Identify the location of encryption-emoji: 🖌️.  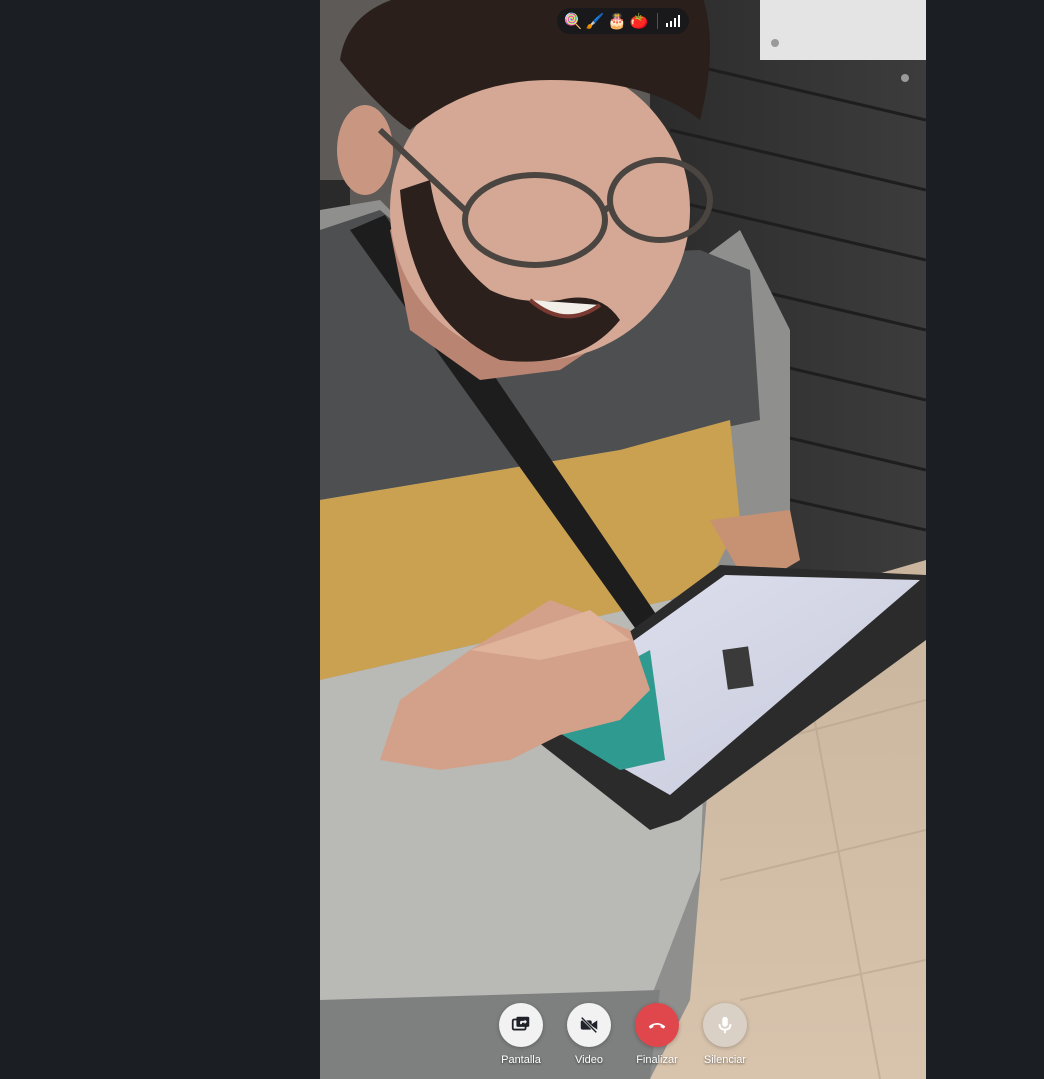
(595, 21).